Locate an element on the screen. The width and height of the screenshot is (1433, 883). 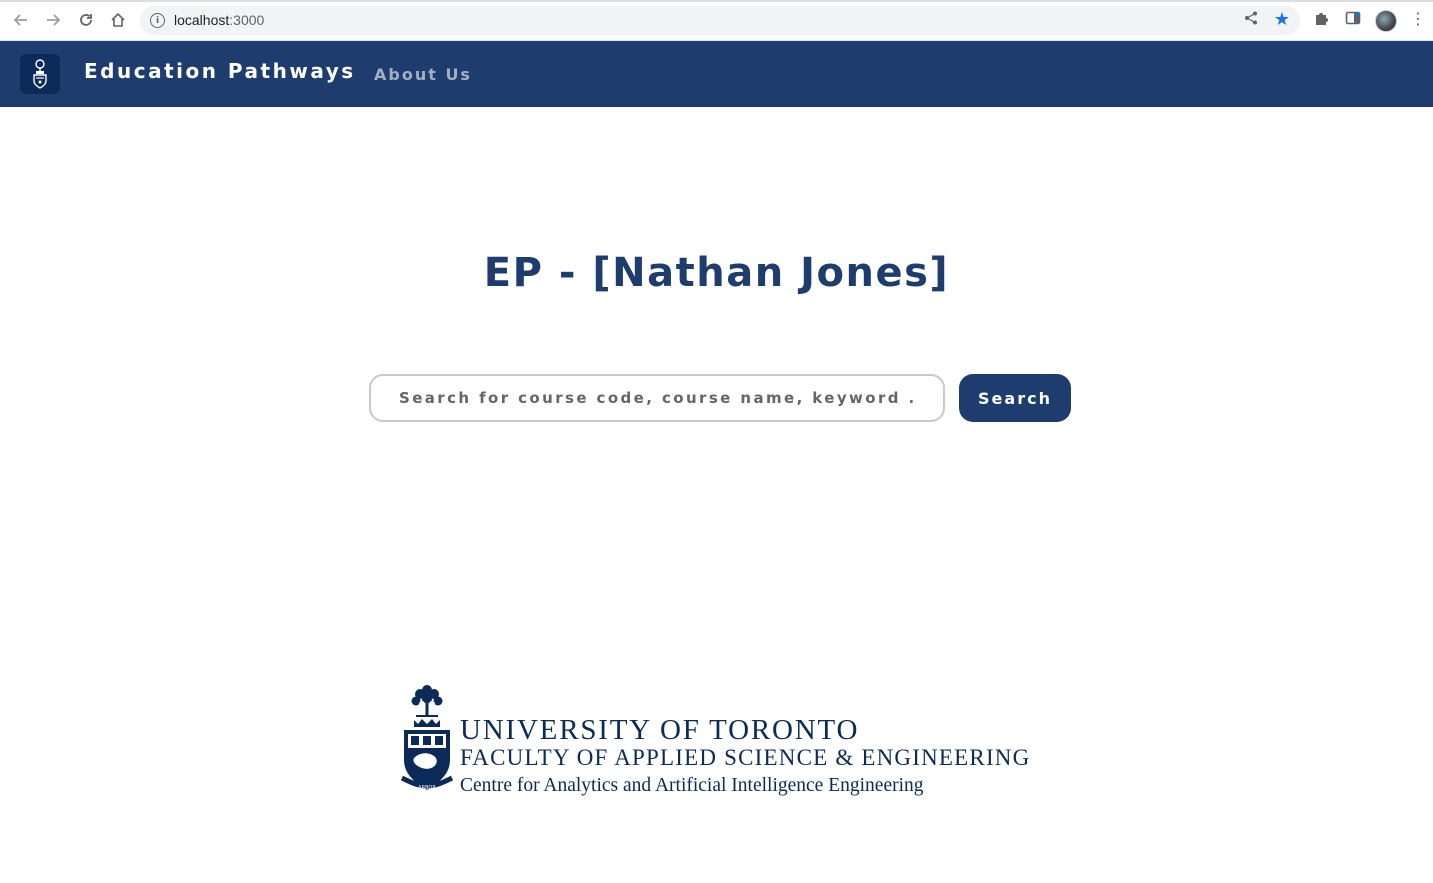
url-text: localhost:3000 is located at coordinates (219, 20).